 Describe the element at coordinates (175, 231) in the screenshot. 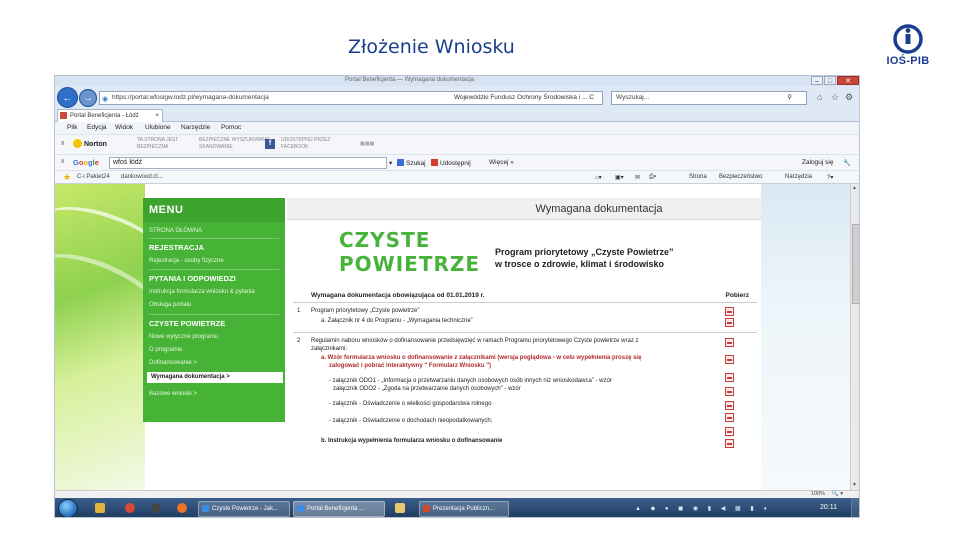

I see `sidebar-item-strona-glowna: STRONA GŁÓWNA` at that location.